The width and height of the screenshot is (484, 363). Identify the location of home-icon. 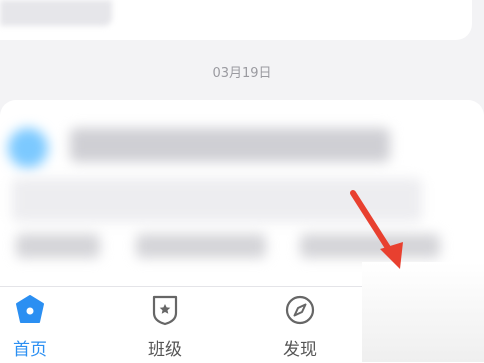
(30, 310).